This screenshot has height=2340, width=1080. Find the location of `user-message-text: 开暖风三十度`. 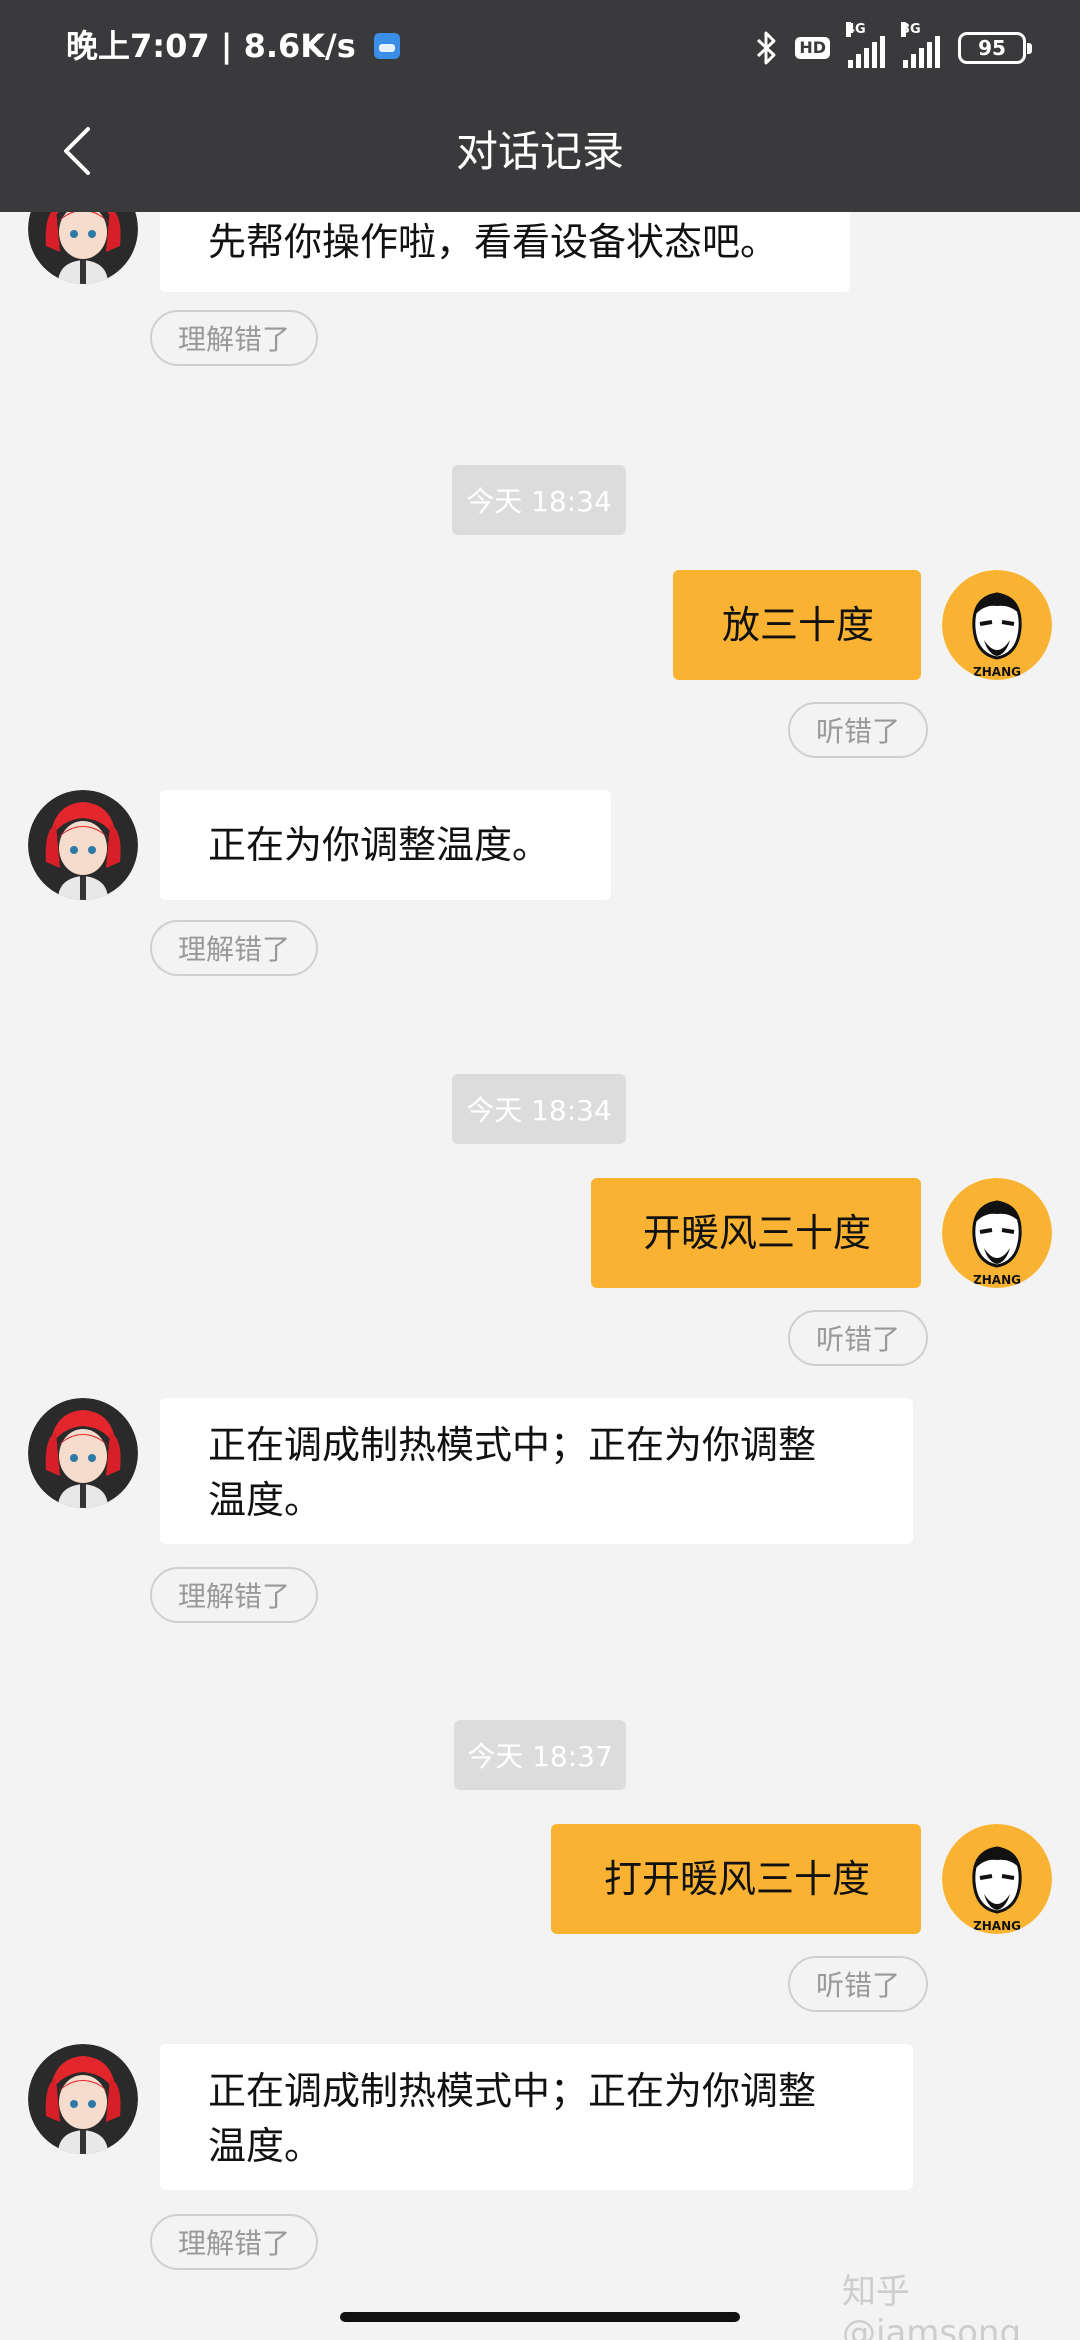

user-message-text: 开暖风三十度 is located at coordinates (756, 1232).